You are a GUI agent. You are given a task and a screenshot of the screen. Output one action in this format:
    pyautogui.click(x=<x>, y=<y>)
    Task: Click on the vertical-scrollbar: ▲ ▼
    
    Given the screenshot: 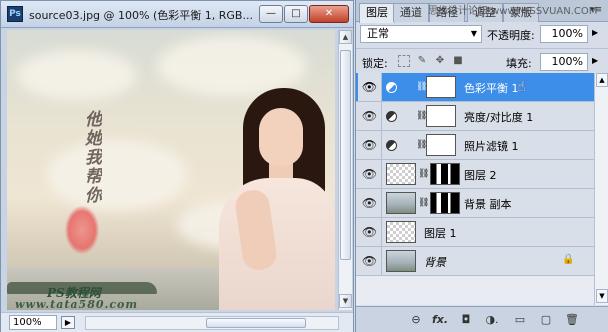 What is the action you would take?
    pyautogui.click(x=345, y=170)
    